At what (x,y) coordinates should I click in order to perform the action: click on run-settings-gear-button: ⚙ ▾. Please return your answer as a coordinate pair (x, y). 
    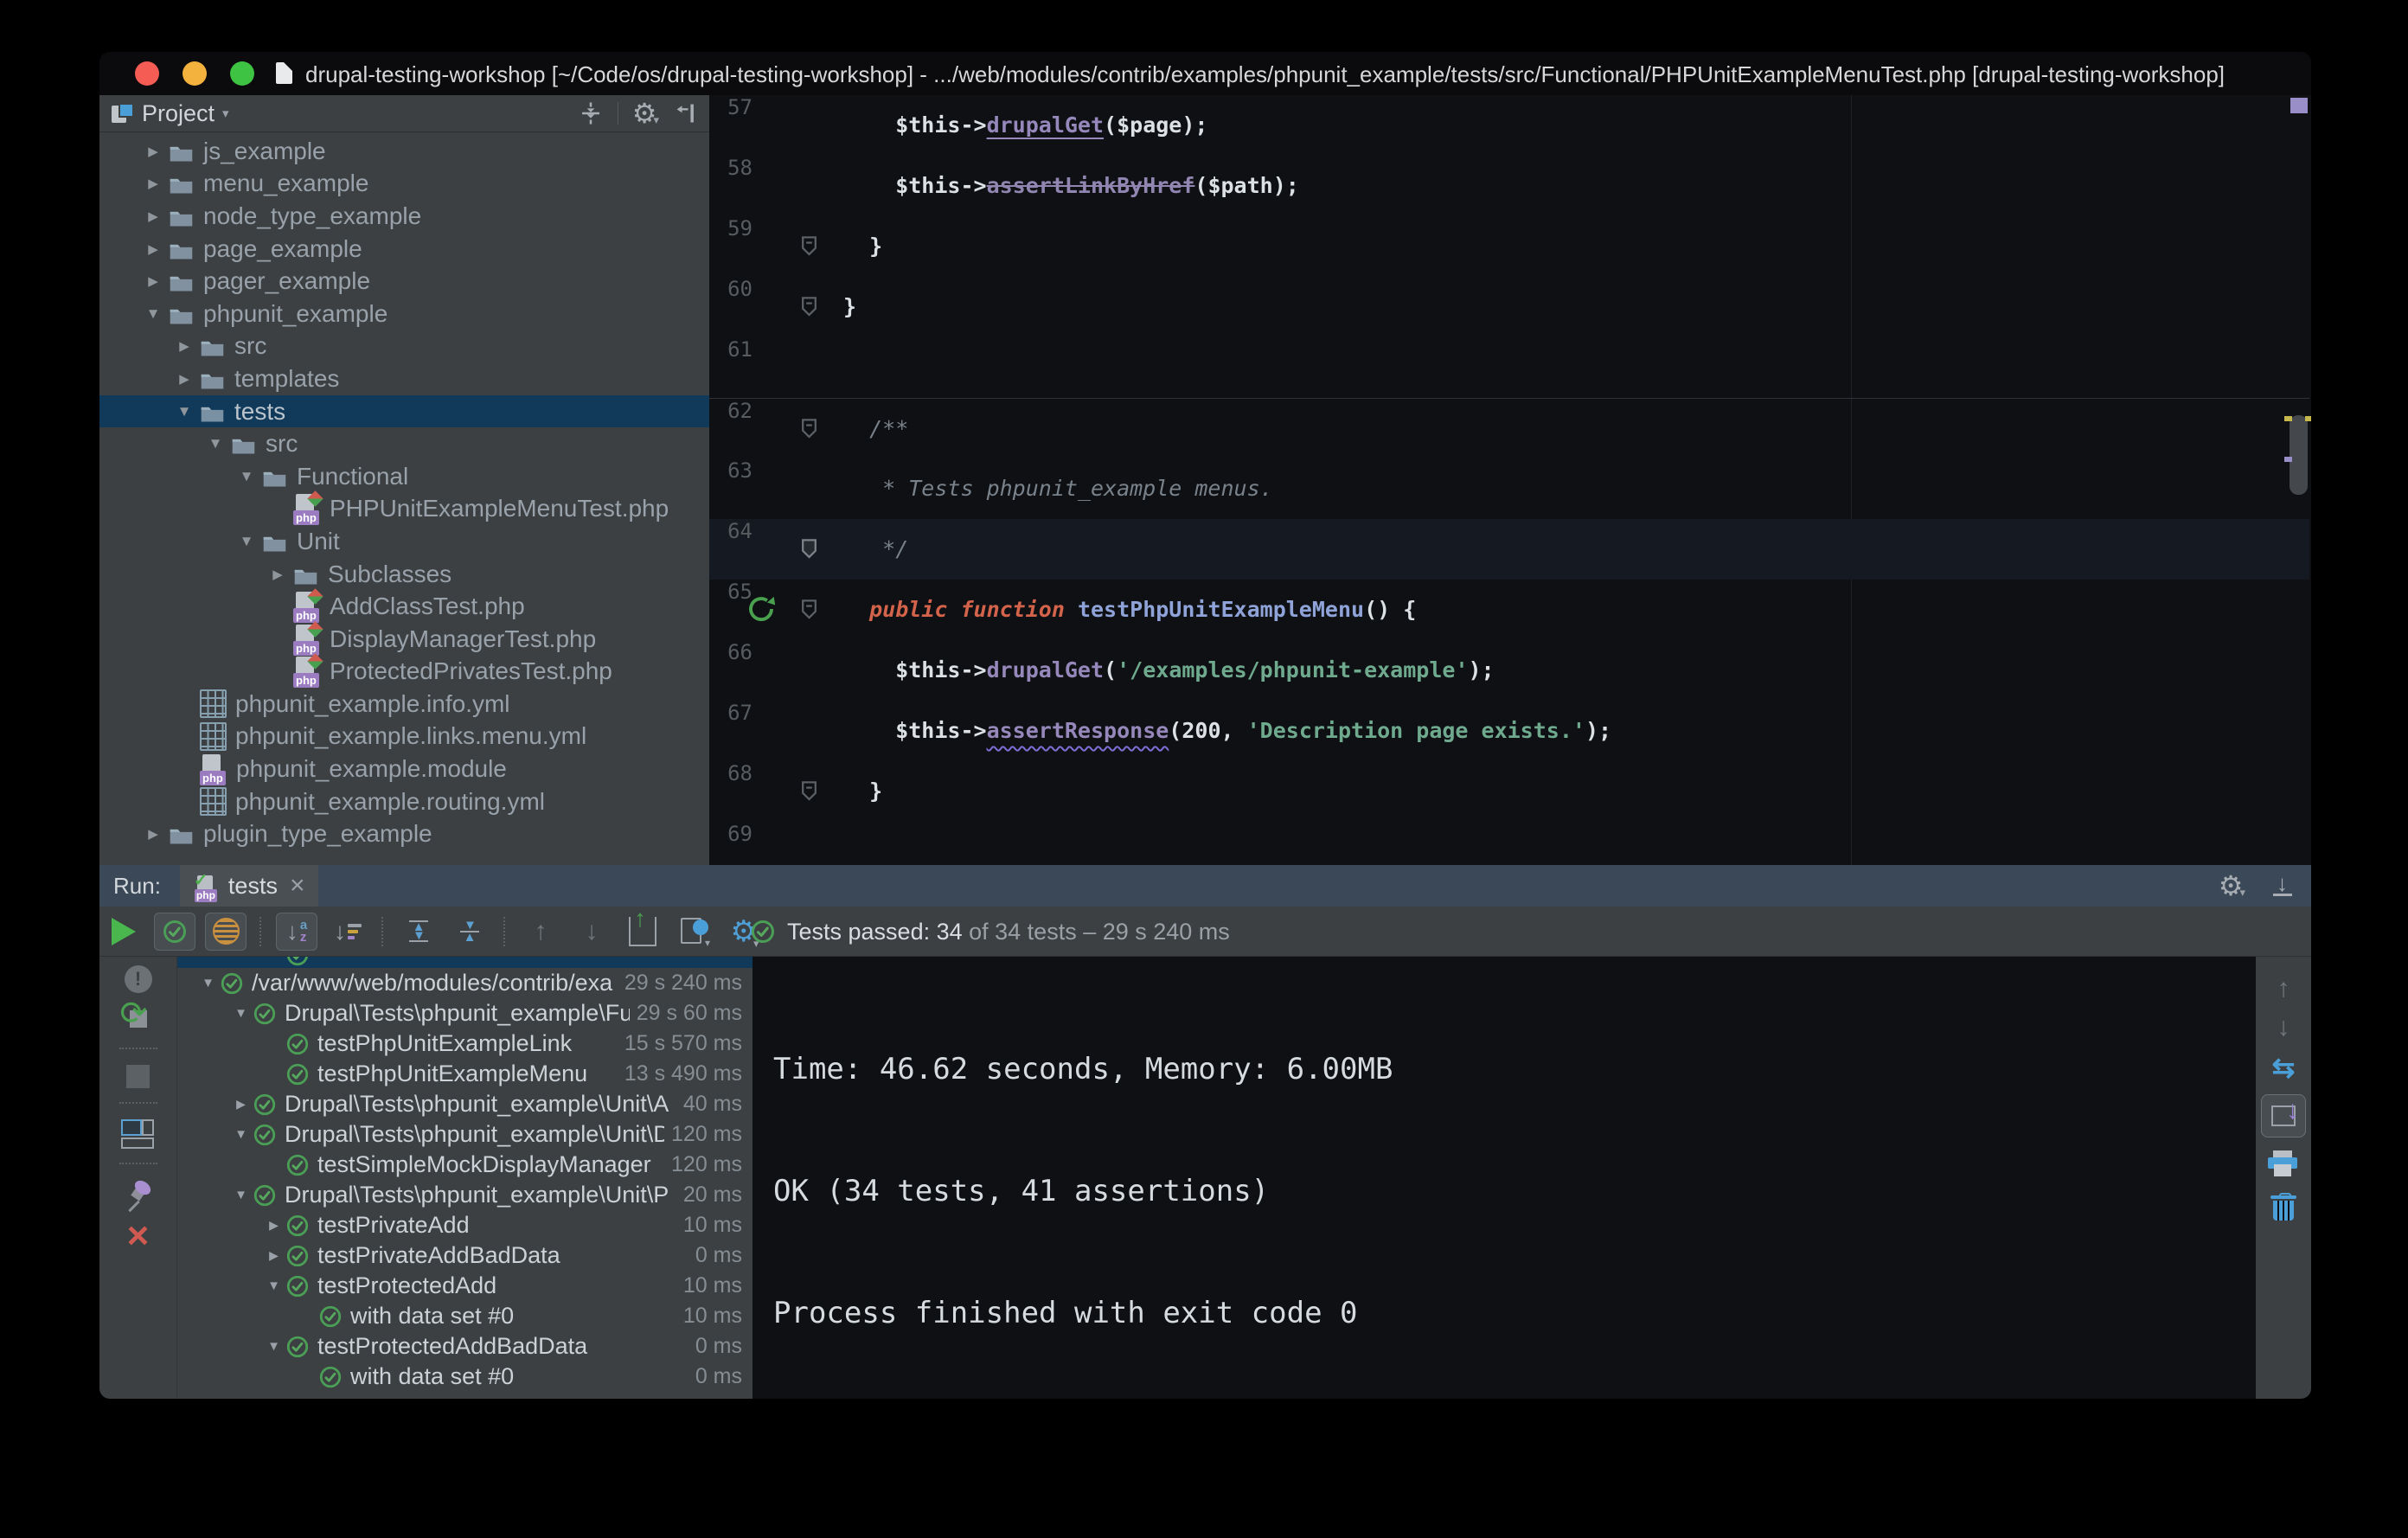
    Looking at the image, I should click on (2232, 886).